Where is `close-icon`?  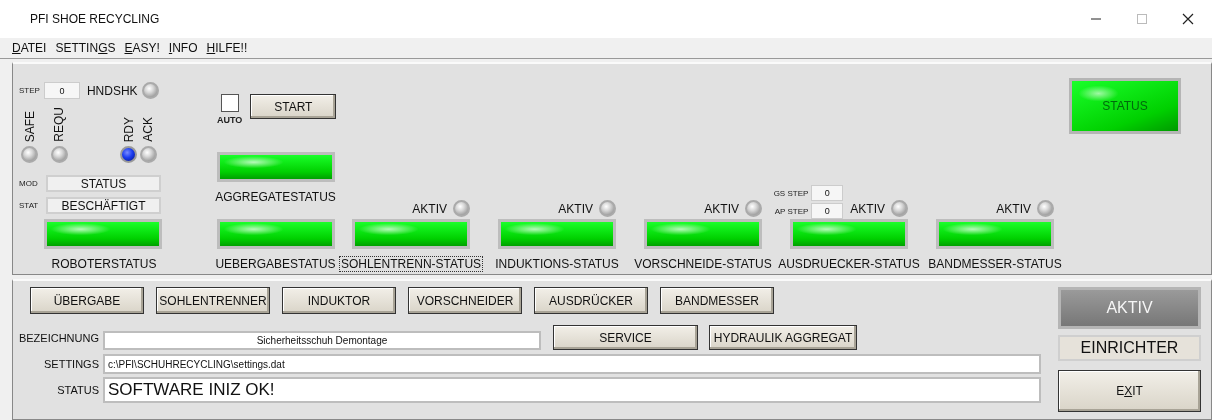 close-icon is located at coordinates (1188, 19).